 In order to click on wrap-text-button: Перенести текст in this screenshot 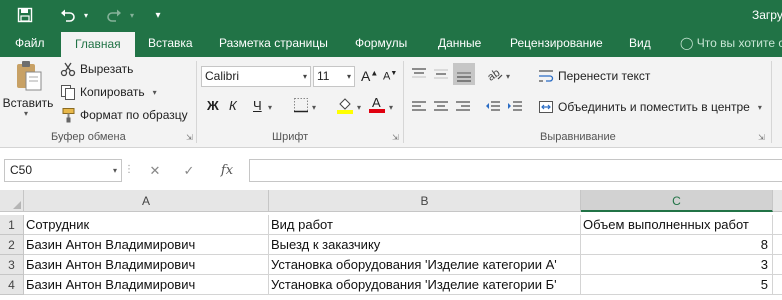, I will do `click(594, 76)`.